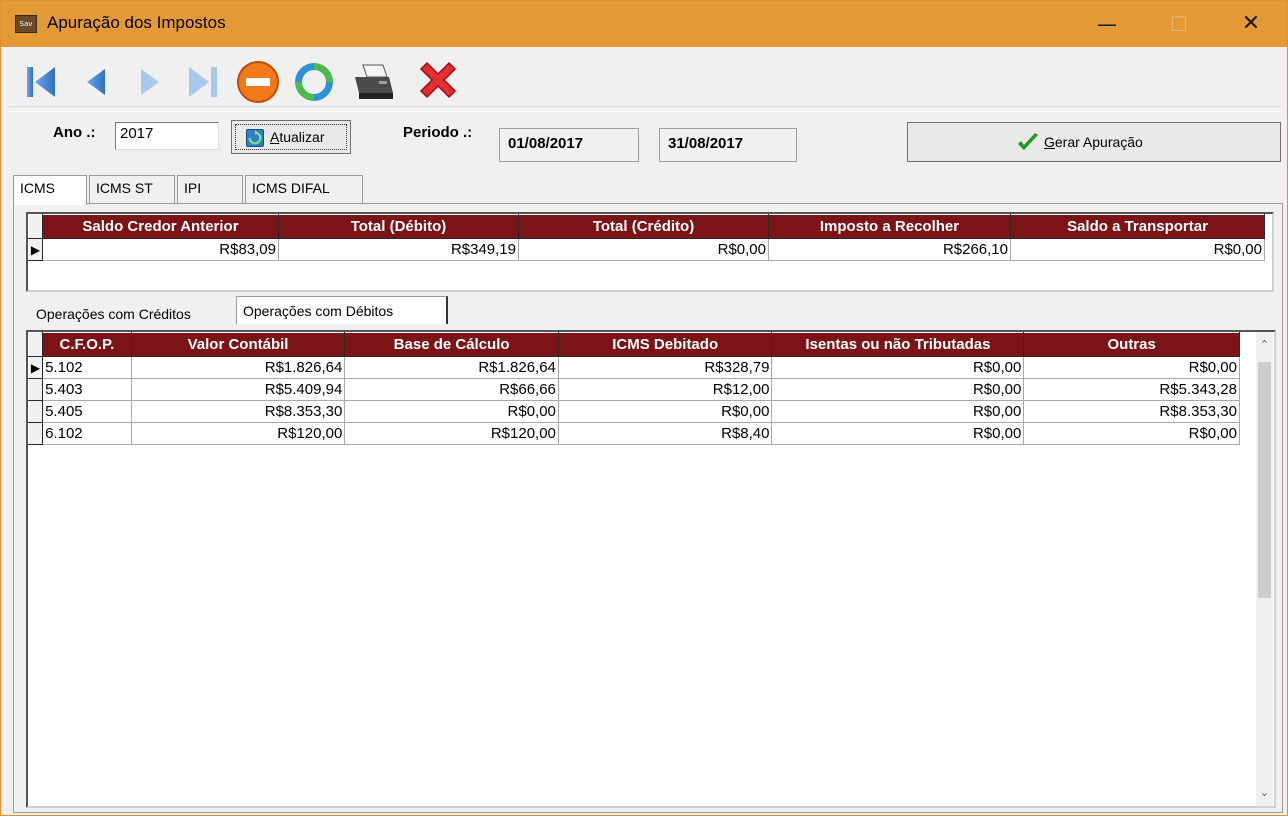  Describe the element at coordinates (1264, 344) in the screenshot. I see `scroll-up-icon: ⌃` at that location.